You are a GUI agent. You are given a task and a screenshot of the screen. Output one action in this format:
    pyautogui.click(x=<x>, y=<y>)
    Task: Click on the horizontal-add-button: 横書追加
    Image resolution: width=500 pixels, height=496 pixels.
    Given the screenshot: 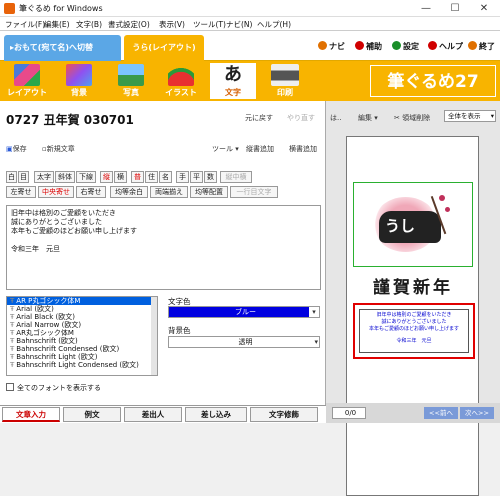 What is the action you would take?
    pyautogui.click(x=303, y=149)
    